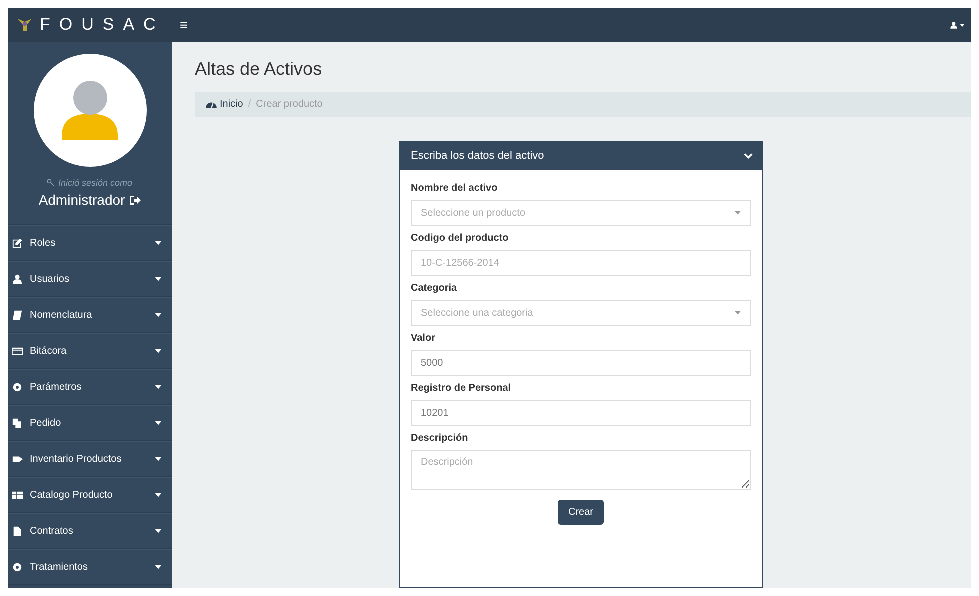  What do you see at coordinates (460, 238) in the screenshot?
I see `field-label: Codigo del producto` at bounding box center [460, 238].